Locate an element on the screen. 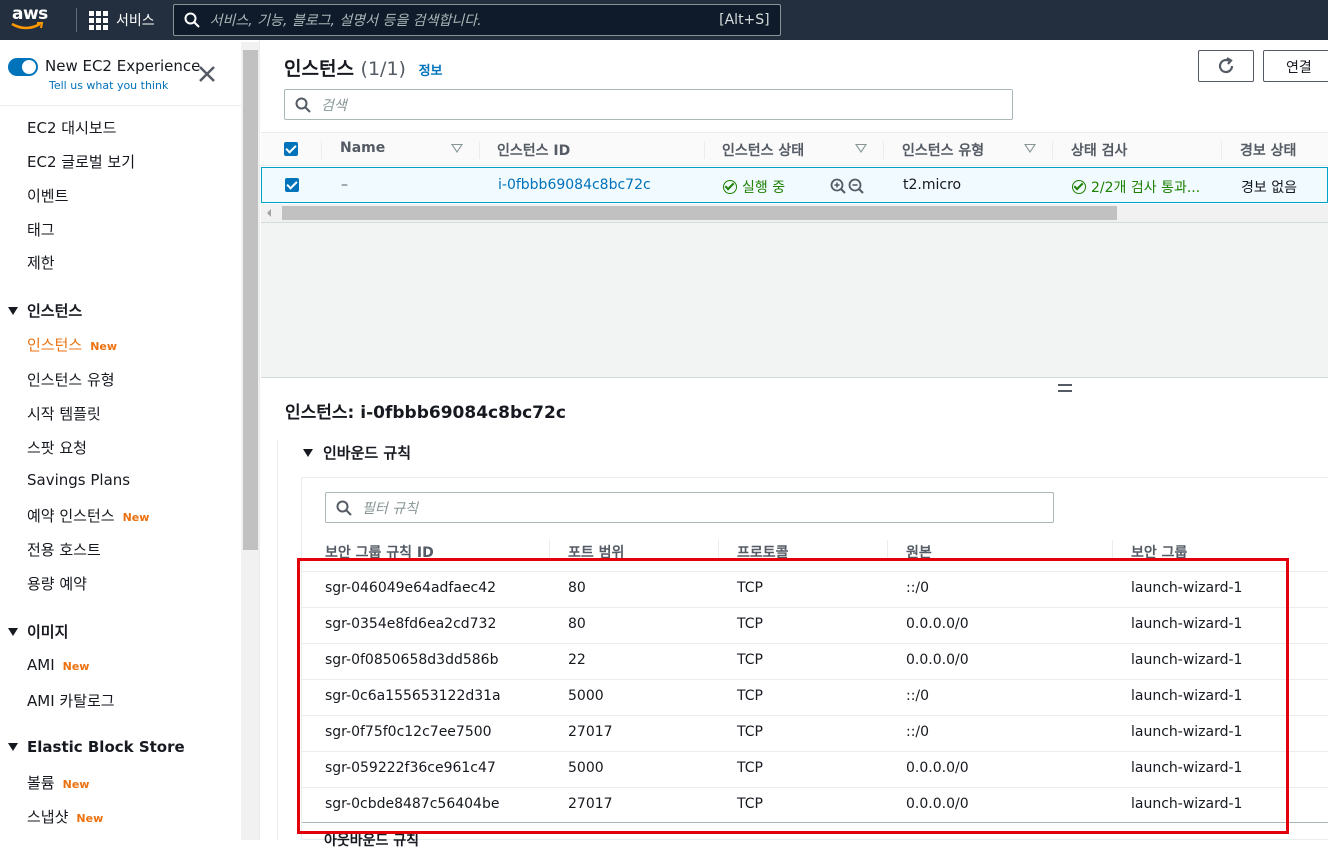 This screenshot has height=850, width=1328. sidebar-item-ami: AMI New is located at coordinates (58, 665).